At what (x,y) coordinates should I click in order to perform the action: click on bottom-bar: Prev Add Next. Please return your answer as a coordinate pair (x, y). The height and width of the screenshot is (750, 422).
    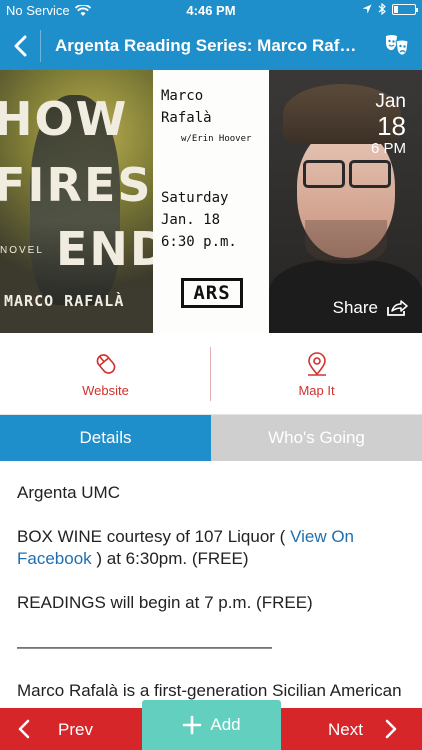
    Looking at the image, I should click on (211, 725).